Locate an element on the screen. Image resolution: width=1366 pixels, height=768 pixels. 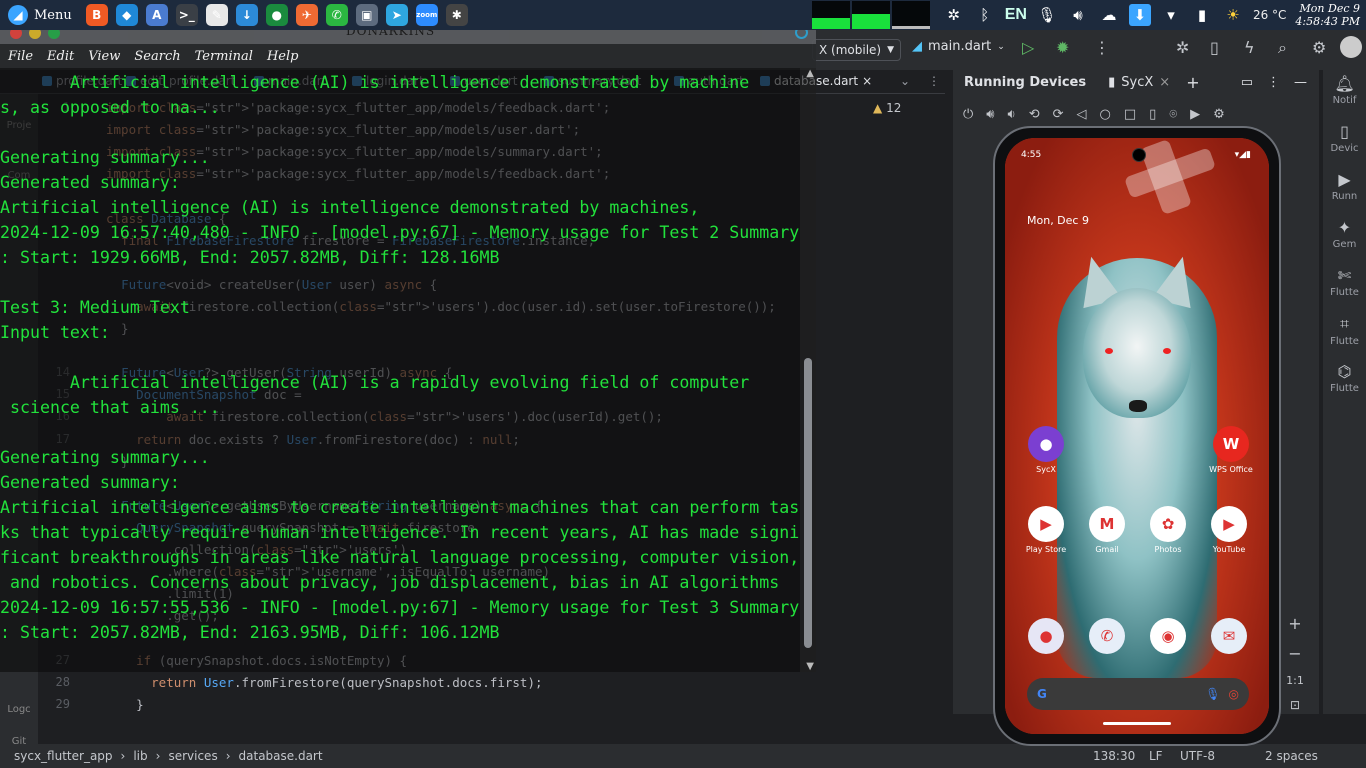
fold-icon: ▯ is located at coordinates (1152, 114).